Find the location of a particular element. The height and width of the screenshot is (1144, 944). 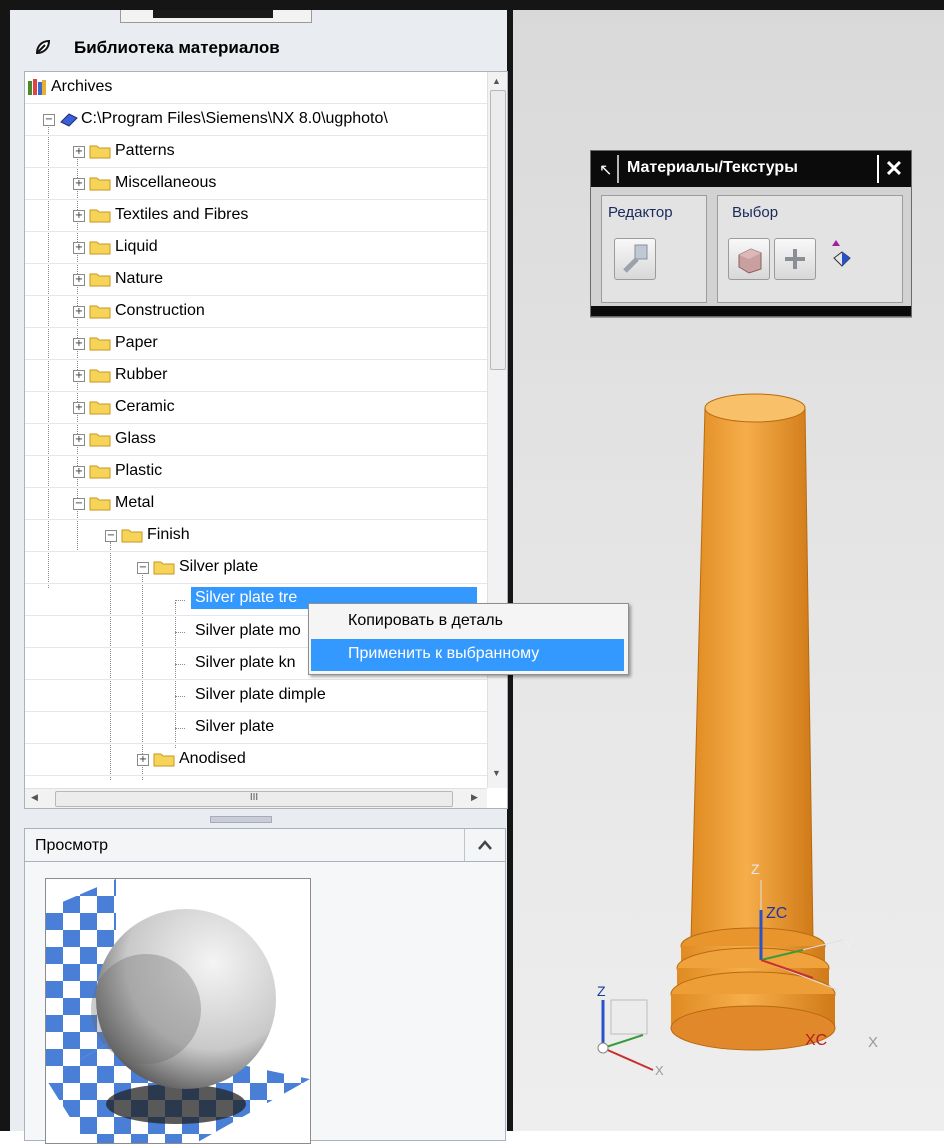

menu-item-copy-to-part: Копировать в деталь is located at coordinates (467, 622).